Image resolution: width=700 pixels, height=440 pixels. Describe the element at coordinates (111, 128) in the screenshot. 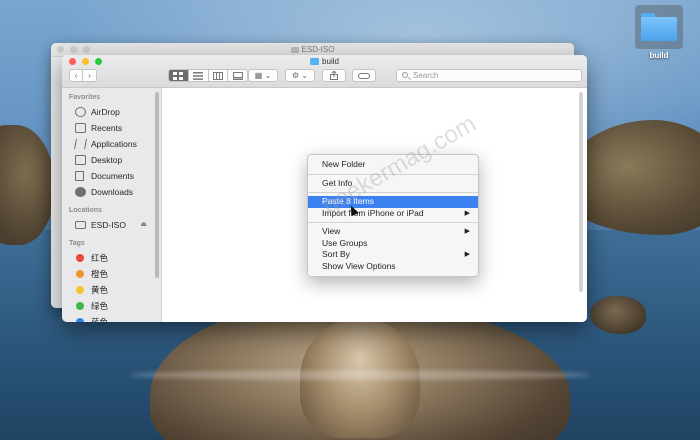

I see `sidebar-item-recents: Recents` at that location.